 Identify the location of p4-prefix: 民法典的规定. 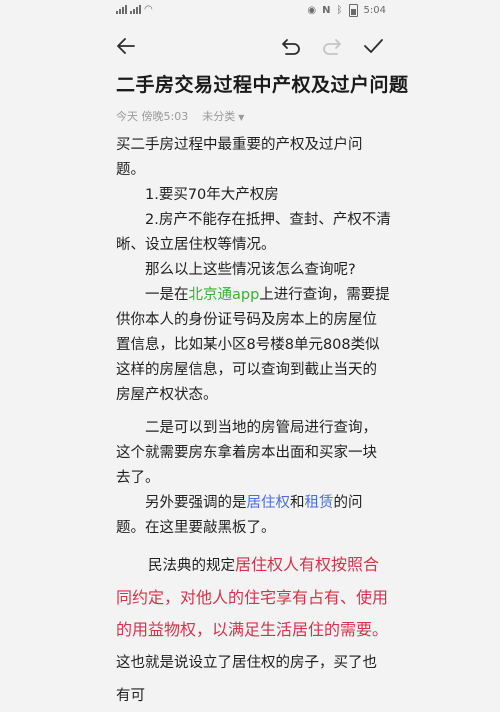
(191, 566).